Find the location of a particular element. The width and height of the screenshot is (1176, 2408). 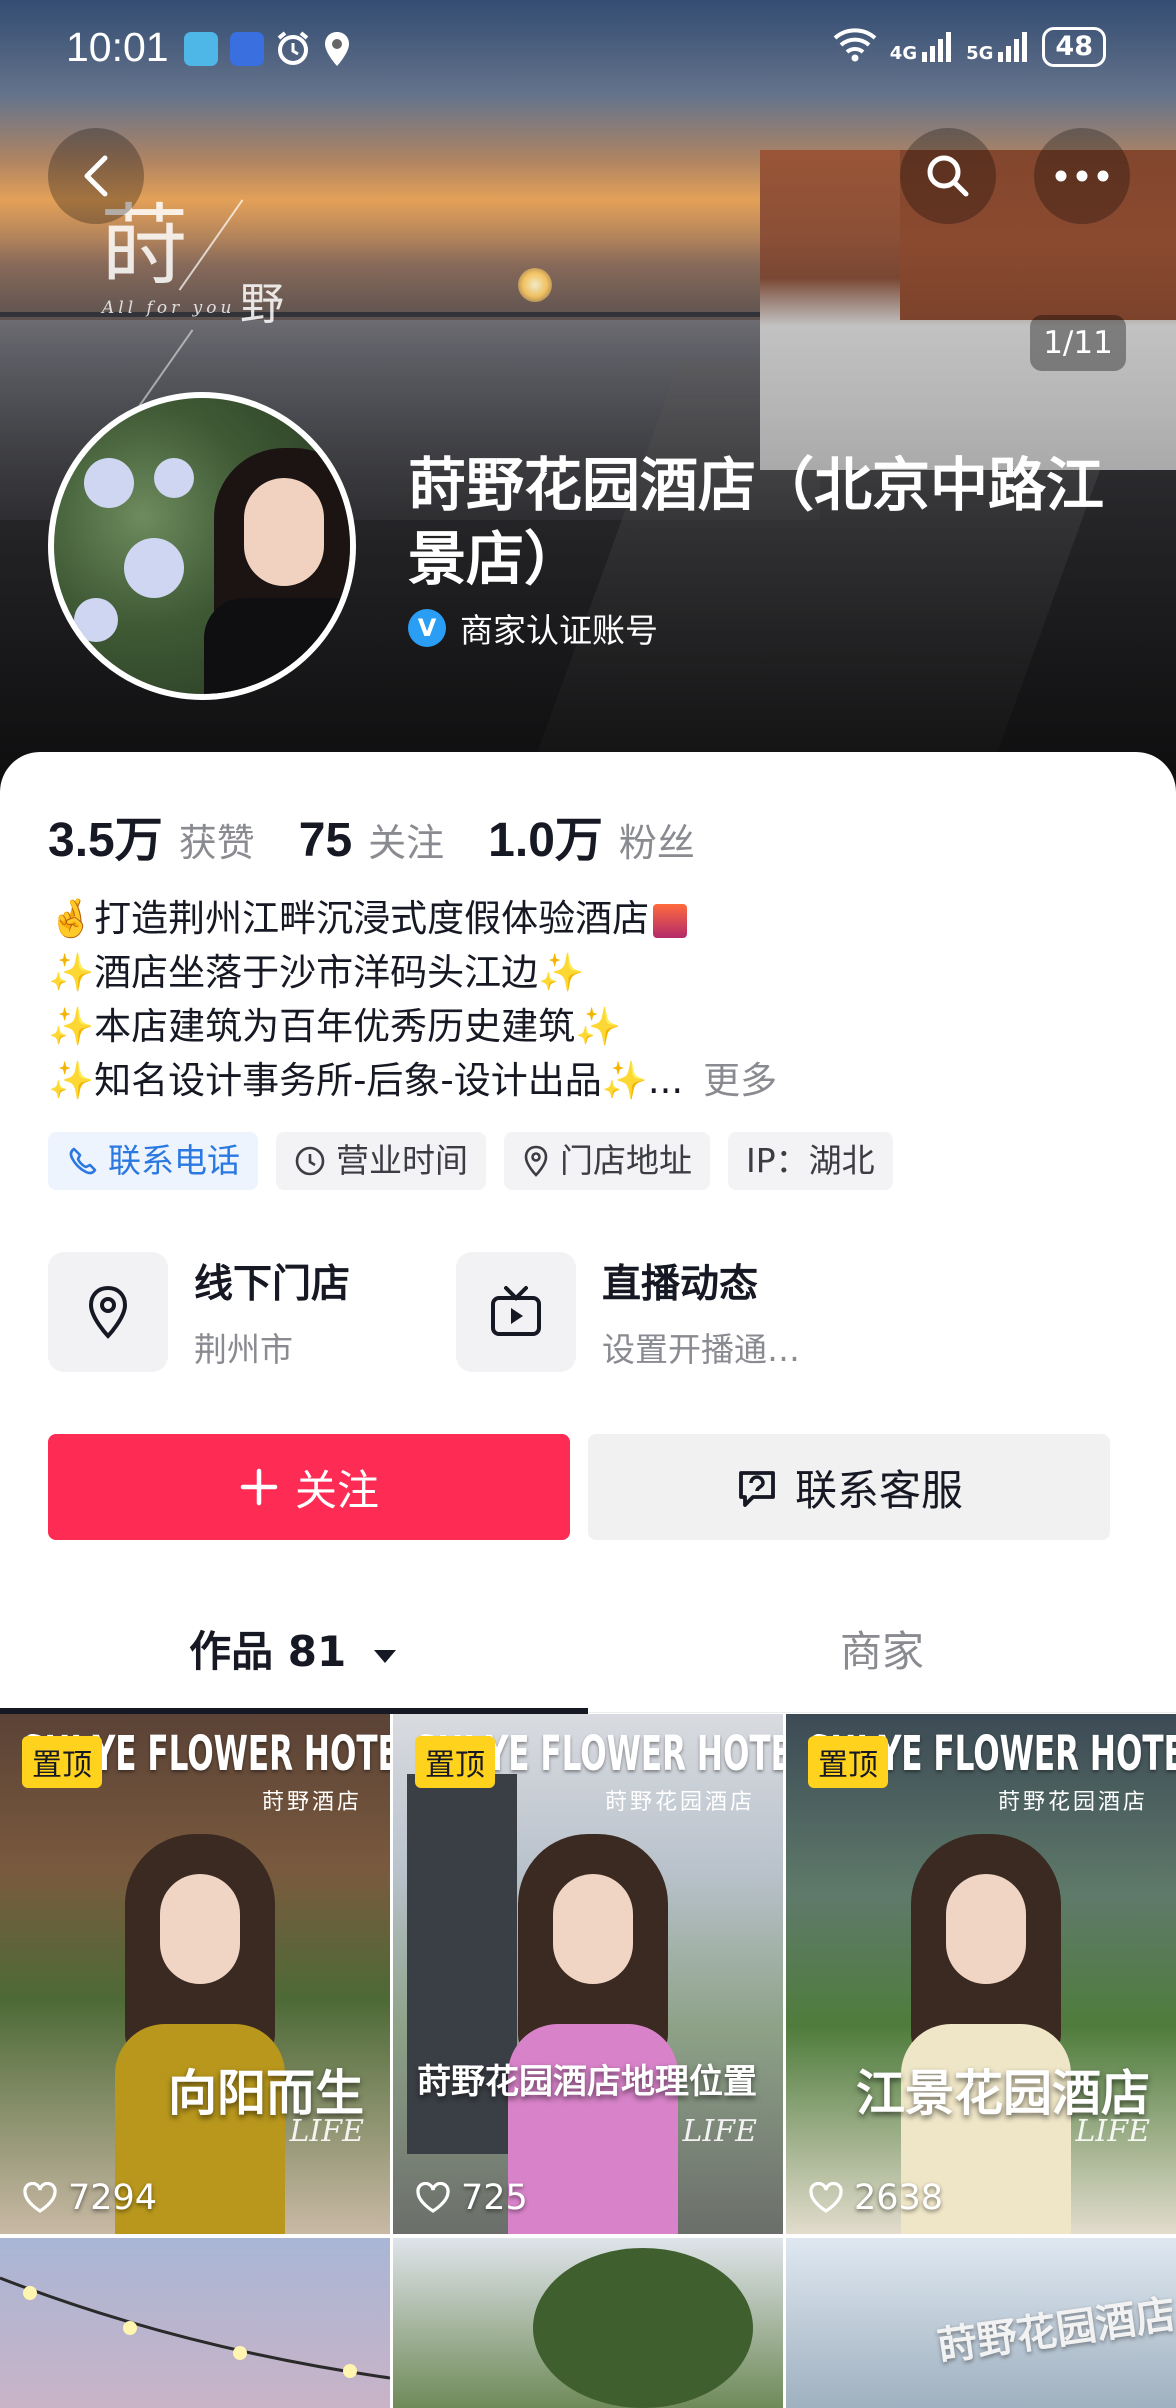

follow-label: 关注 is located at coordinates (336, 1490).